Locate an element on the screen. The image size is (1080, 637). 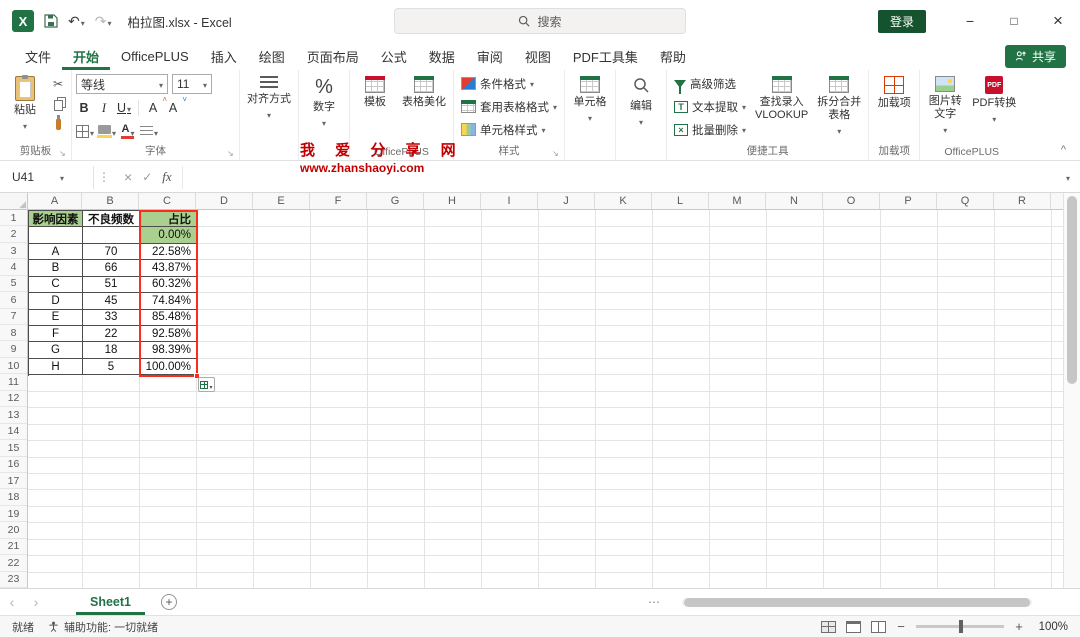
cell: 45 is located at coordinates (111, 301).